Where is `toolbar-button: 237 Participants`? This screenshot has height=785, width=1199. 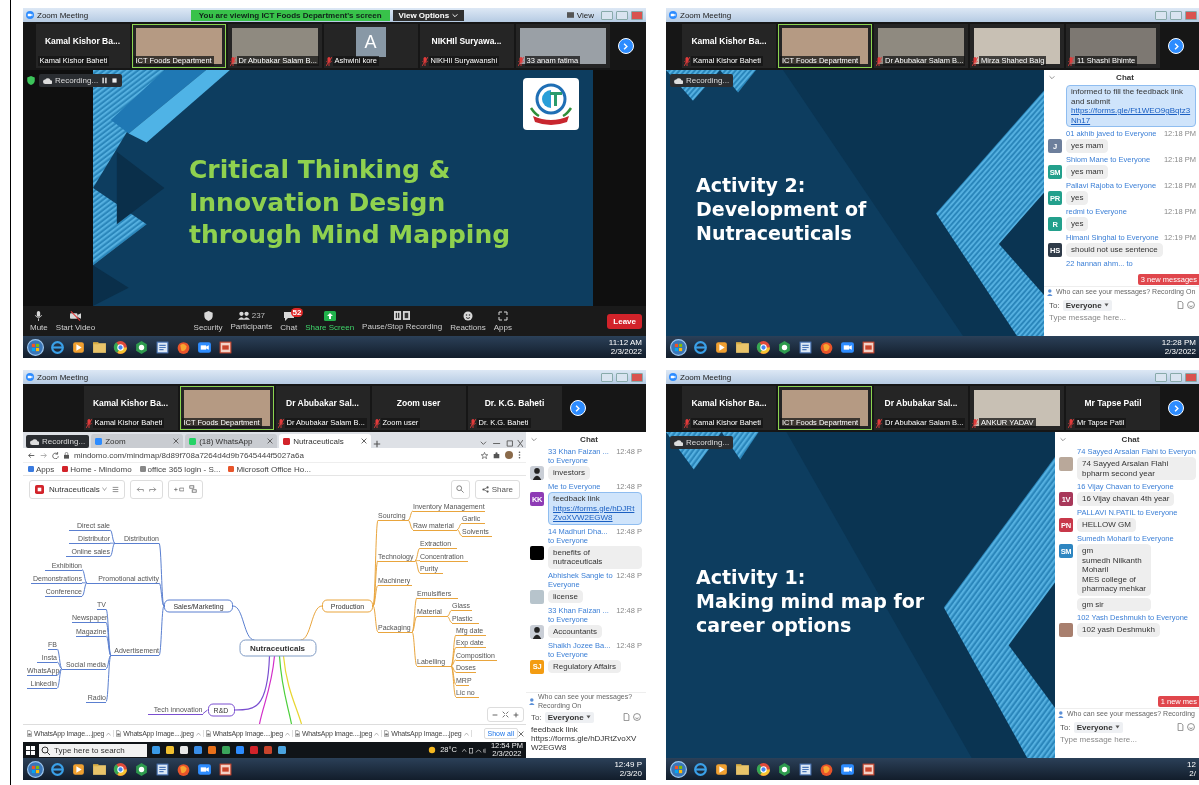
toolbar-button: 237 Participants is located at coordinates (251, 321).